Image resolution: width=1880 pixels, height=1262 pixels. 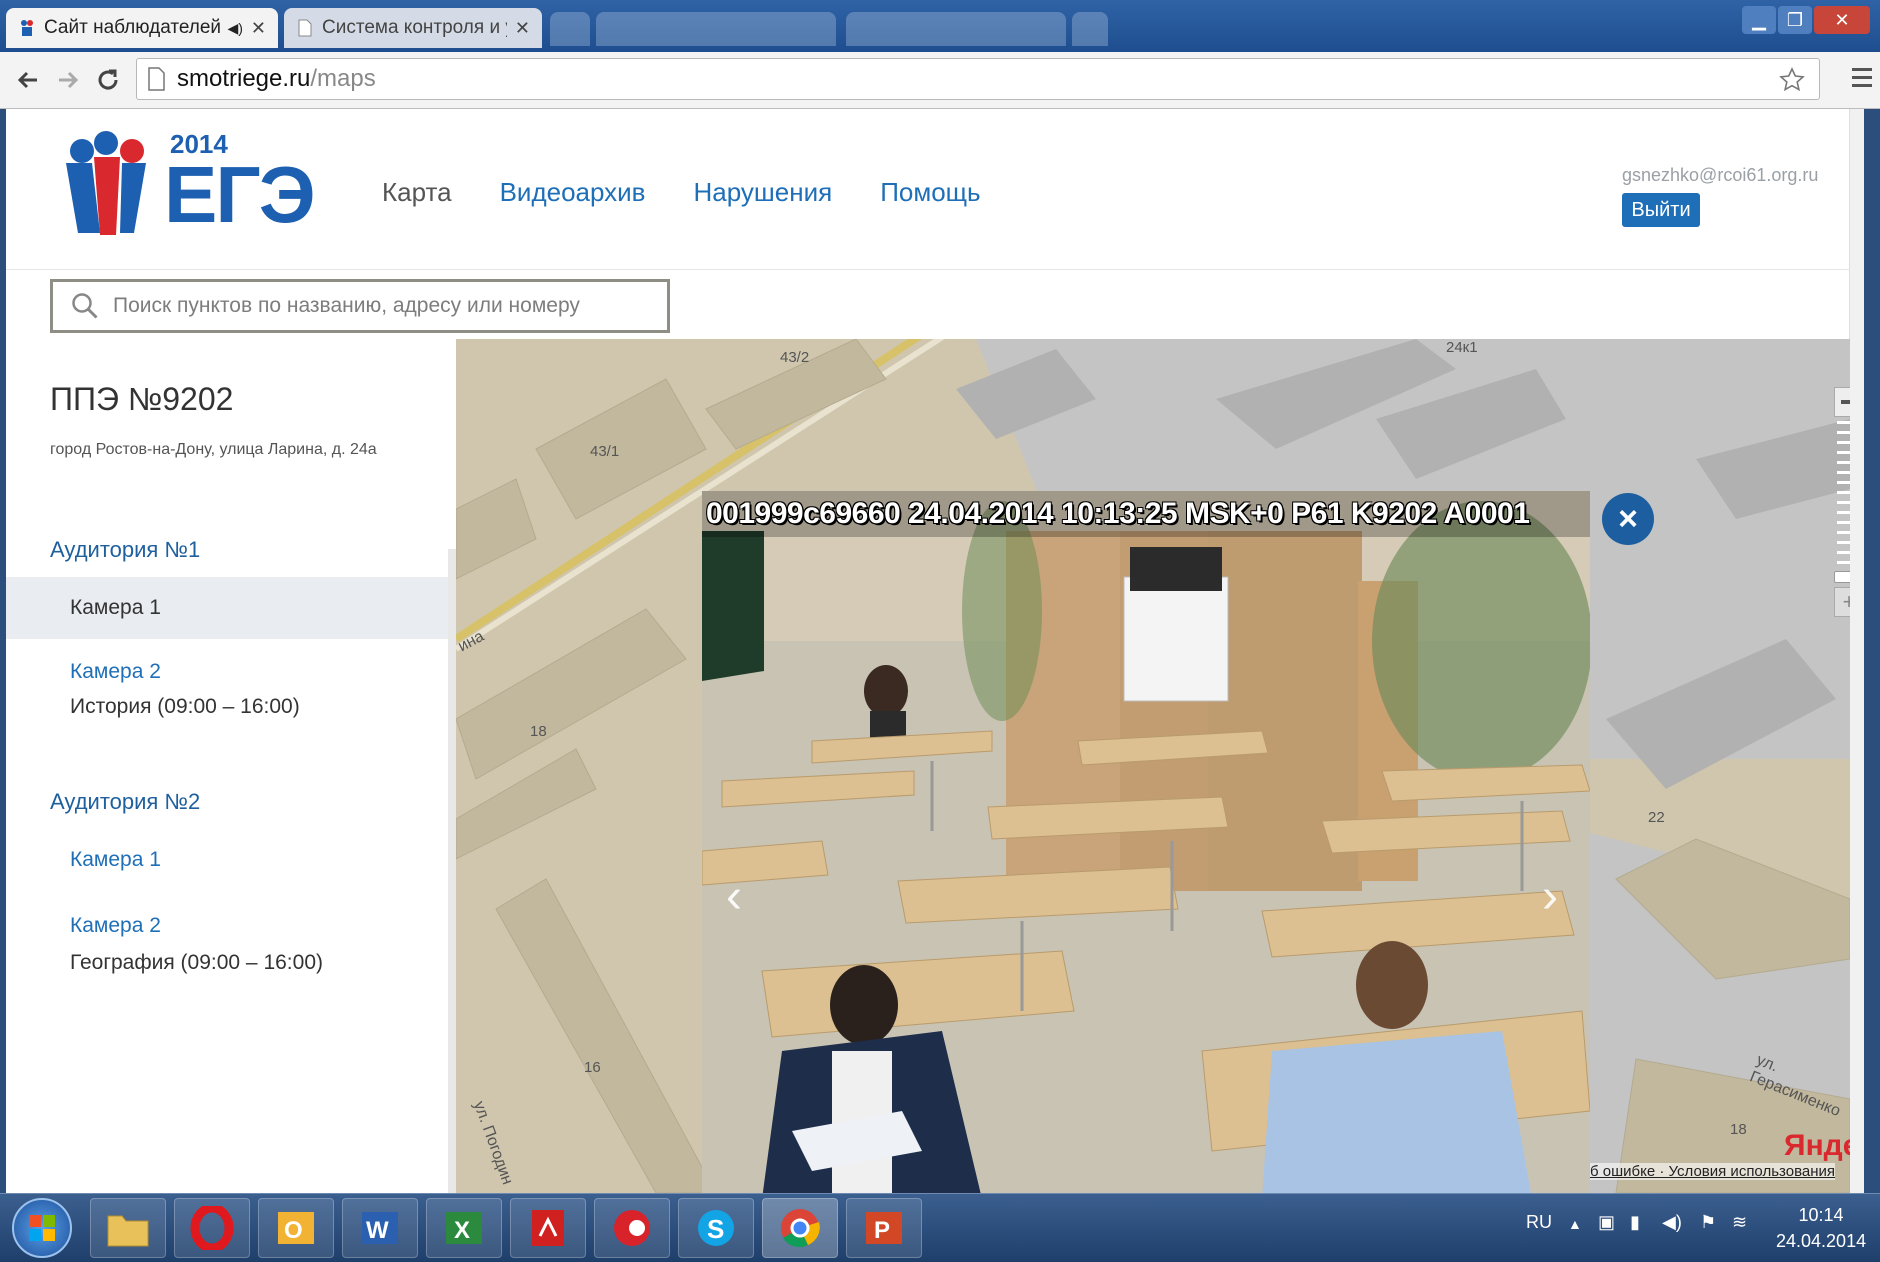 What do you see at coordinates (452, 871) in the screenshot?
I see `sidebar-divider` at bounding box center [452, 871].